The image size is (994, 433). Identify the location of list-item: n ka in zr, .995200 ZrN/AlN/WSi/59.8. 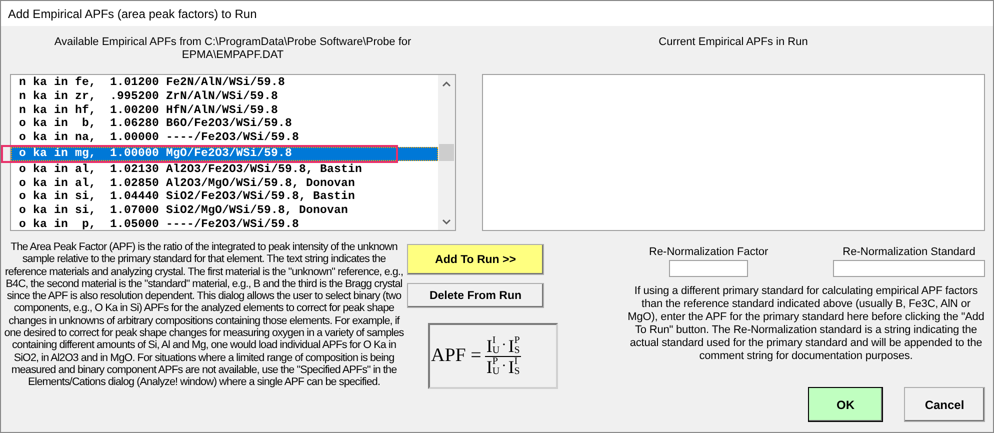
(224, 97).